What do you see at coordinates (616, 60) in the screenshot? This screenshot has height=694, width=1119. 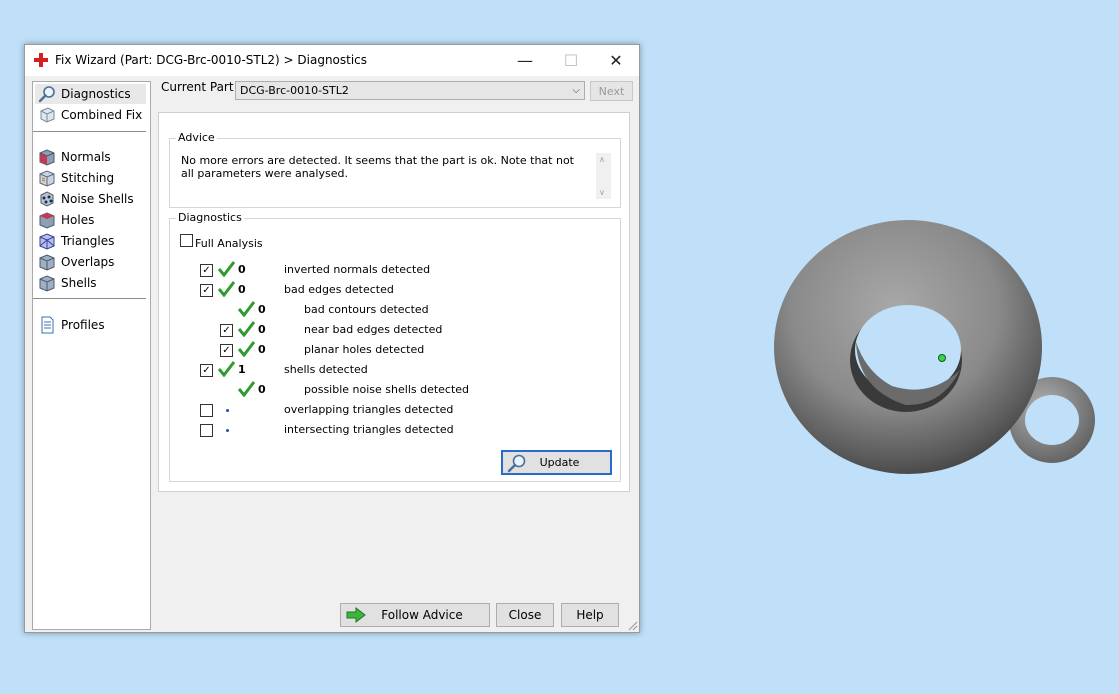 I see `close-window-button: ✕` at bounding box center [616, 60].